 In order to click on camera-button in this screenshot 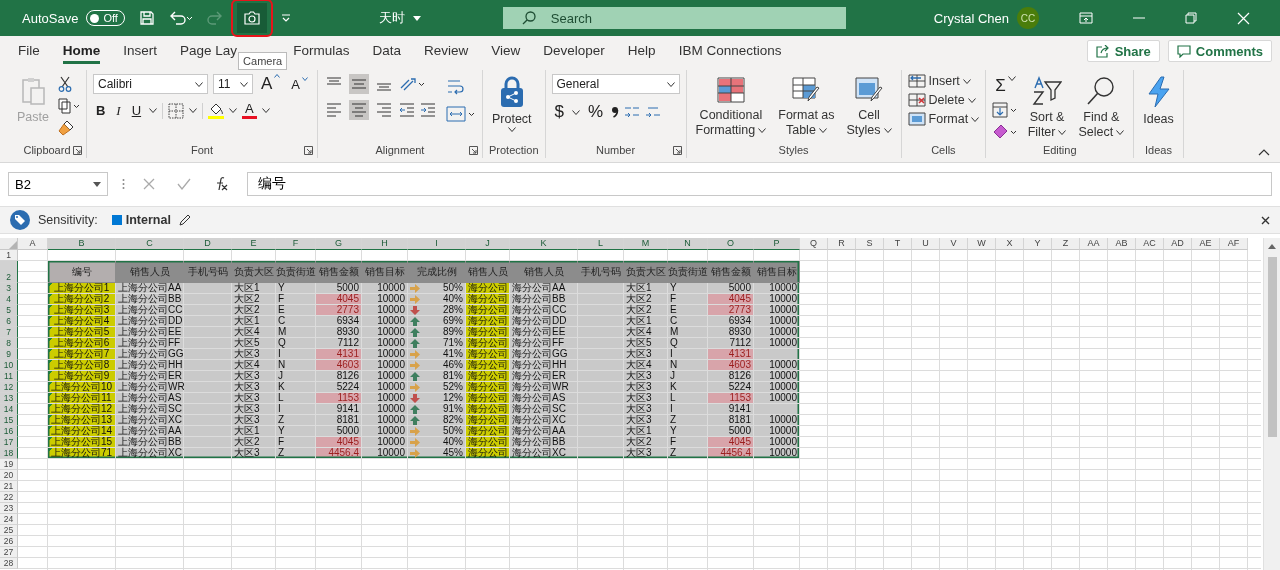, I will do `click(251, 18)`.